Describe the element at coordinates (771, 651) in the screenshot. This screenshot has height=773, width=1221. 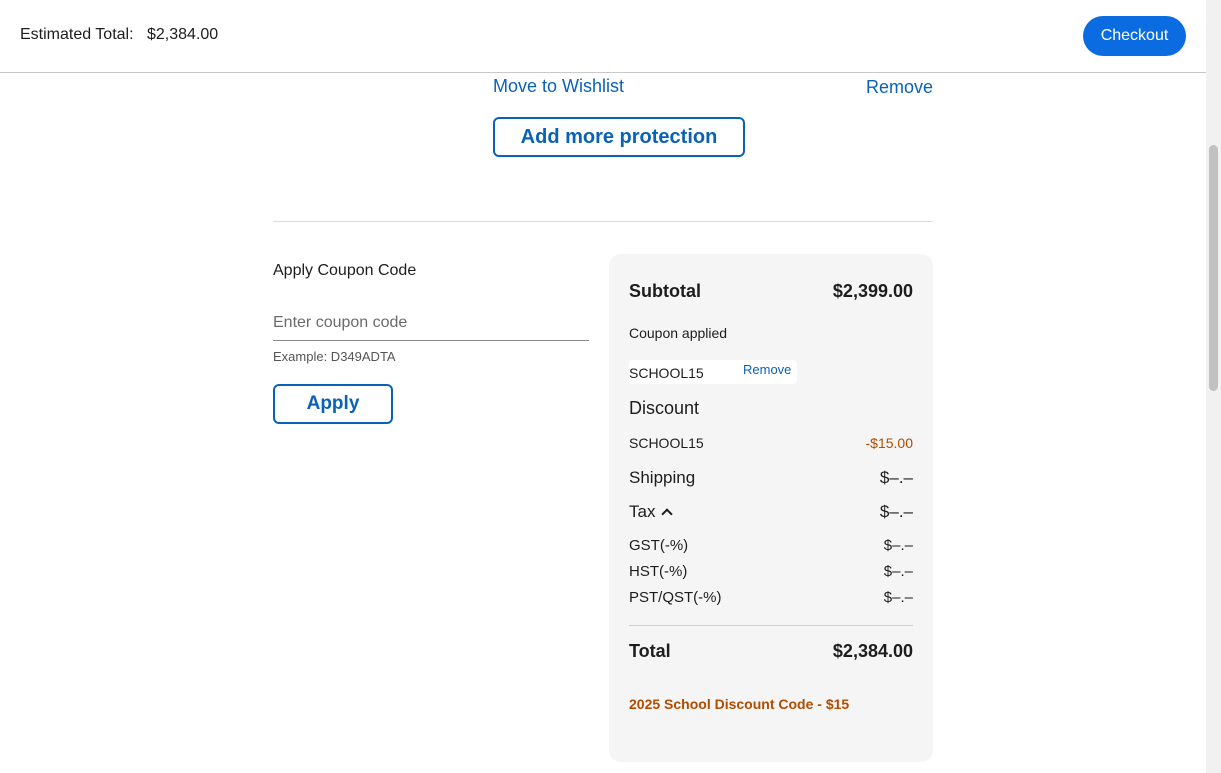
I see `total-row: Total $2,384.00` at that location.